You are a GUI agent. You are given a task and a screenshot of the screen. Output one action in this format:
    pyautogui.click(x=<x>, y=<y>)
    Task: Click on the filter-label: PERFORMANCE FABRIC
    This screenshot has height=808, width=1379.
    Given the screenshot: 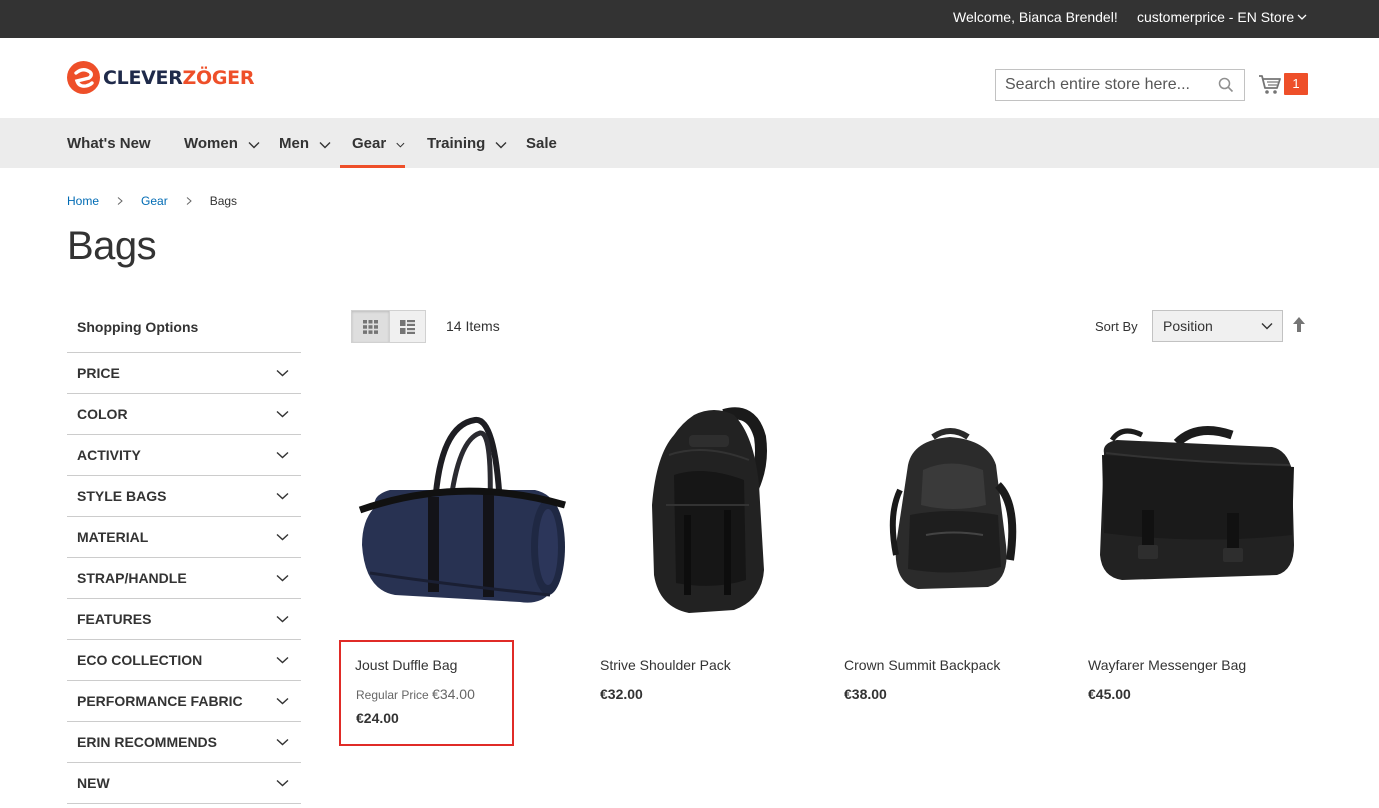 What is the action you would take?
    pyautogui.click(x=160, y=701)
    